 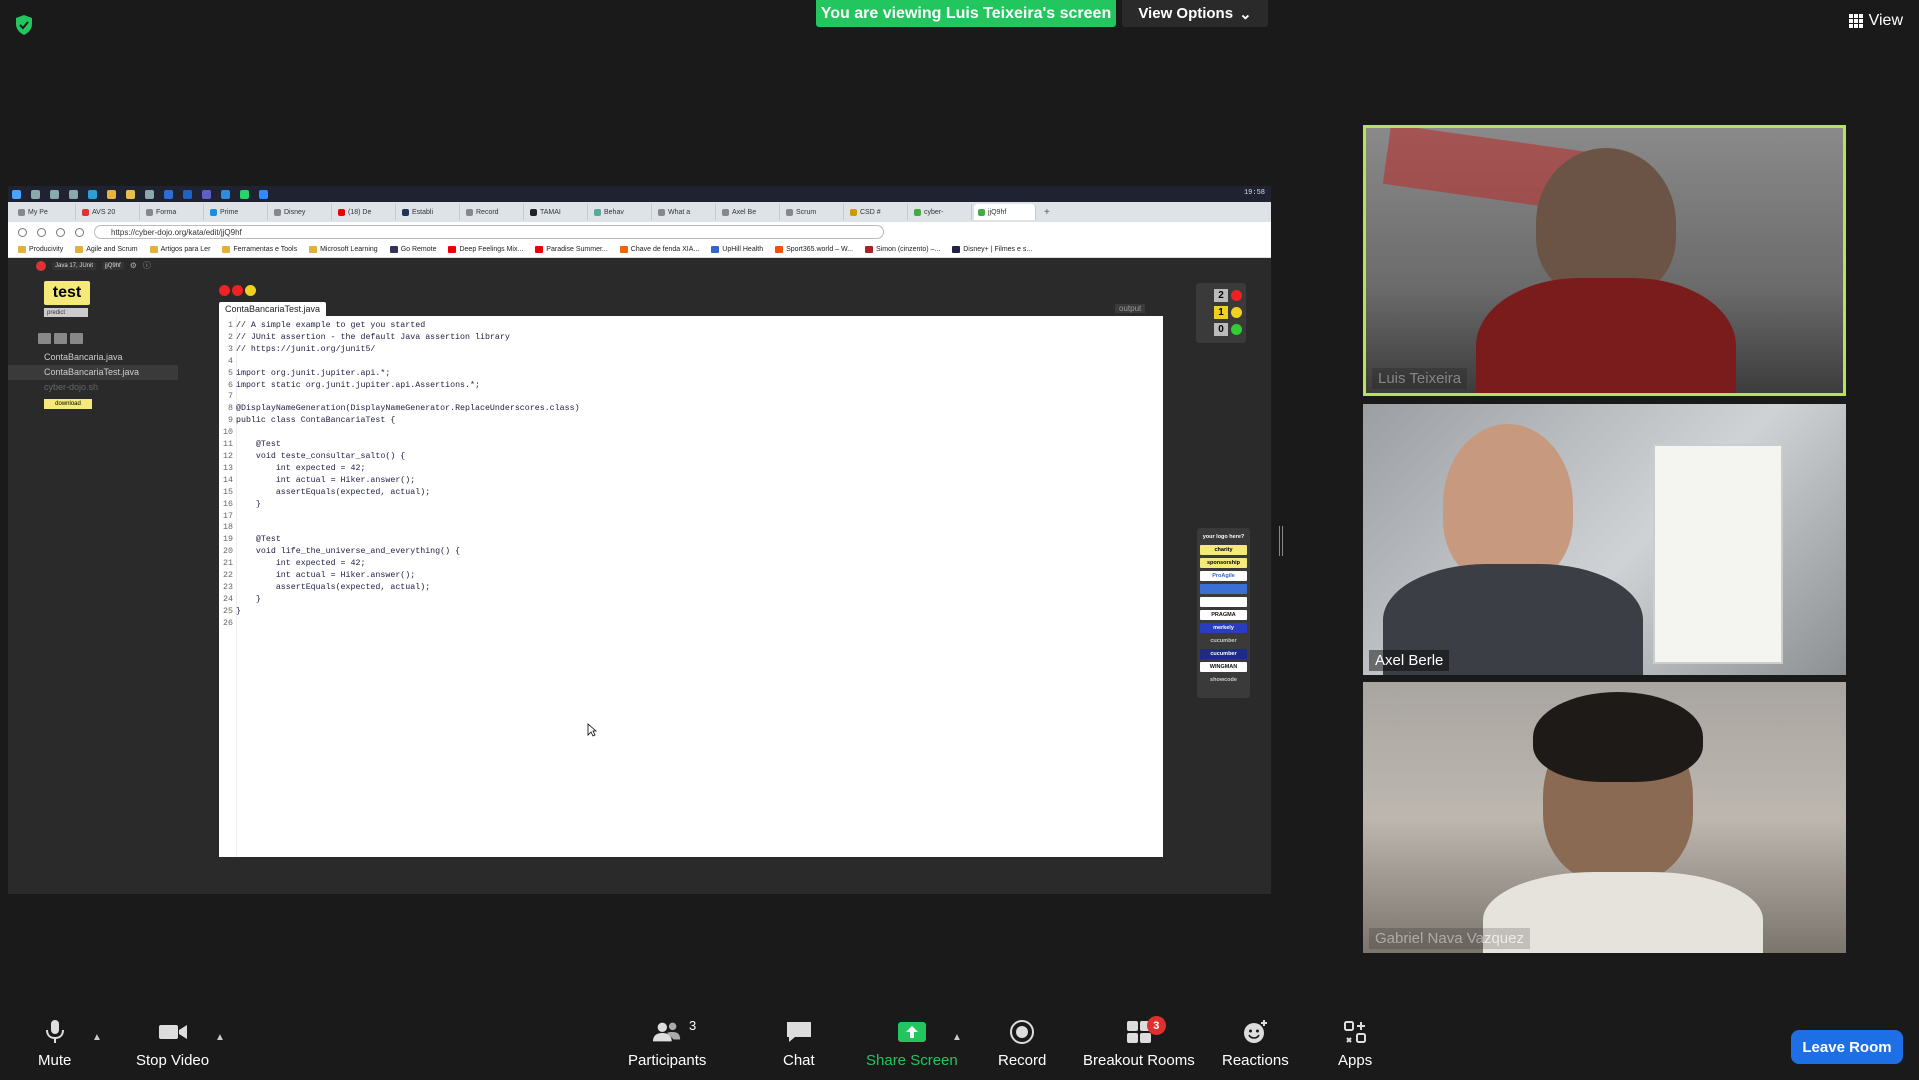 What do you see at coordinates (1604, 539) in the screenshot?
I see `video-tile: Axel Berle` at bounding box center [1604, 539].